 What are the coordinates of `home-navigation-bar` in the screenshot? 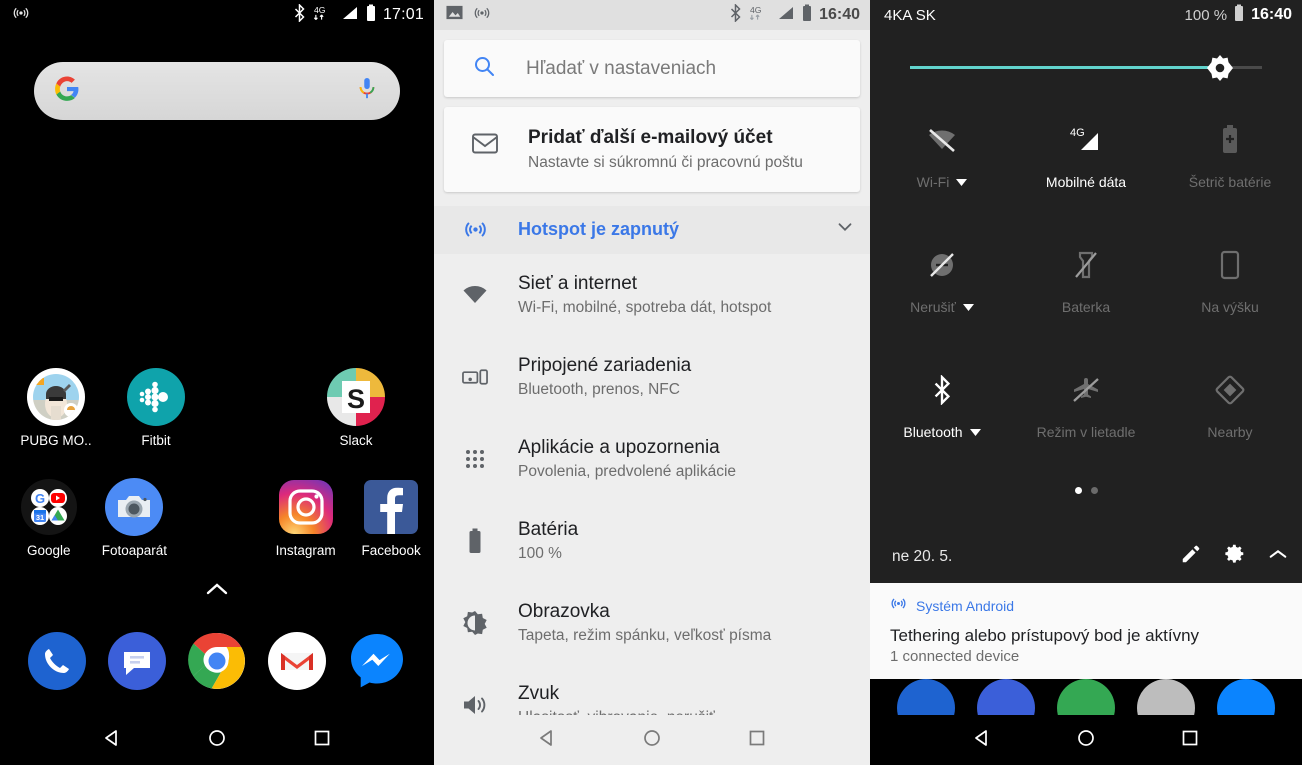 It's located at (217, 740).